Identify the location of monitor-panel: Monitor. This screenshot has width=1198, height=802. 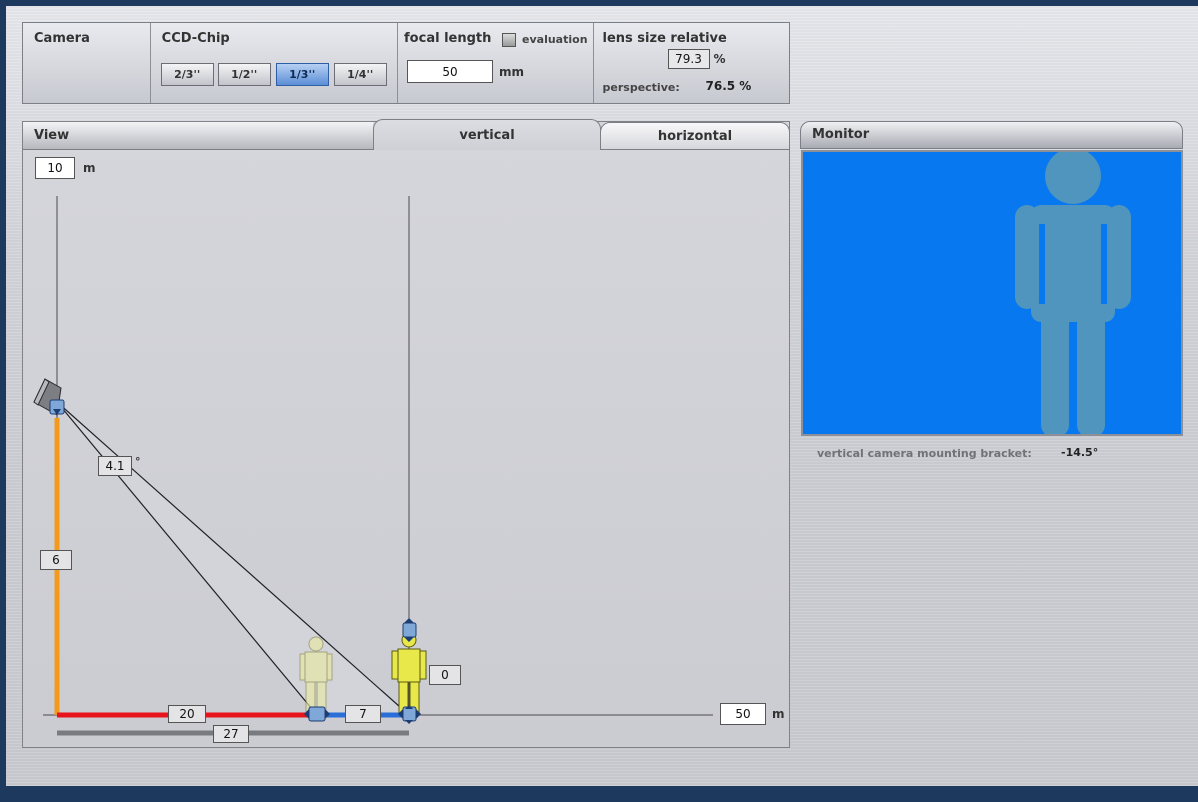
(992, 279).